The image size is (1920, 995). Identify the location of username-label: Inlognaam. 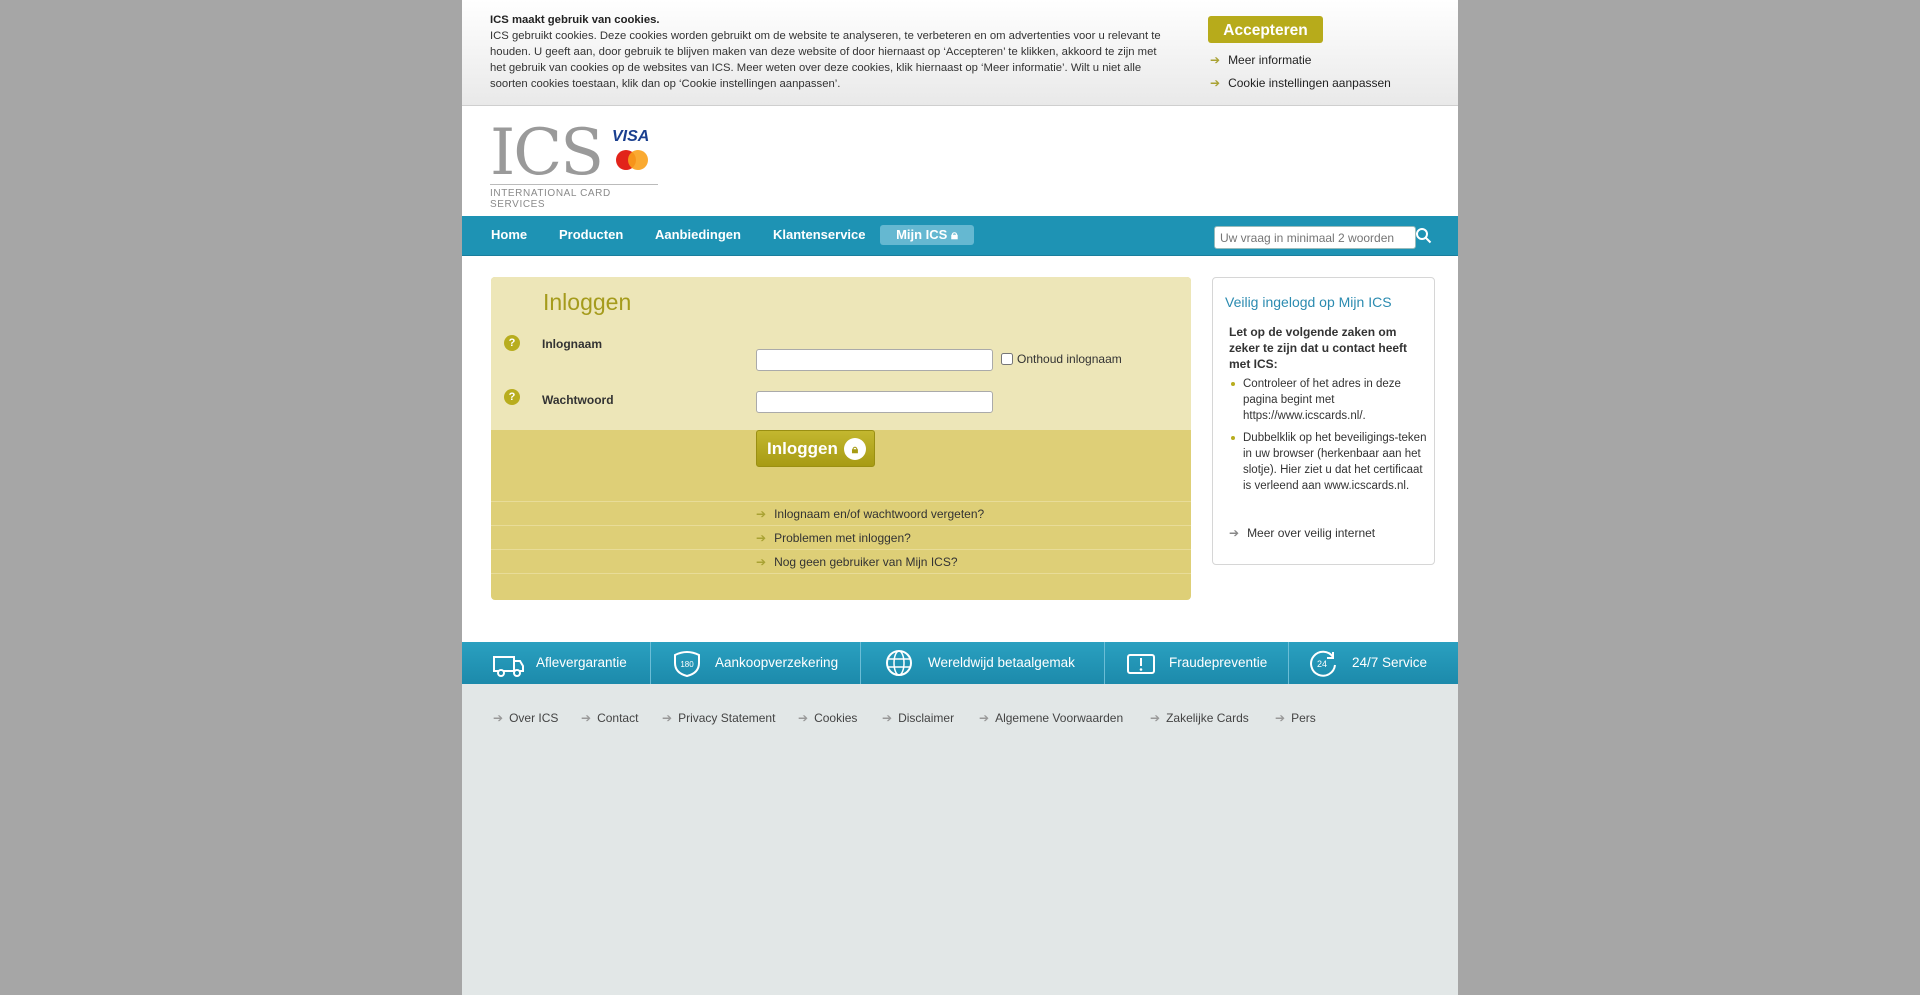
(572, 344).